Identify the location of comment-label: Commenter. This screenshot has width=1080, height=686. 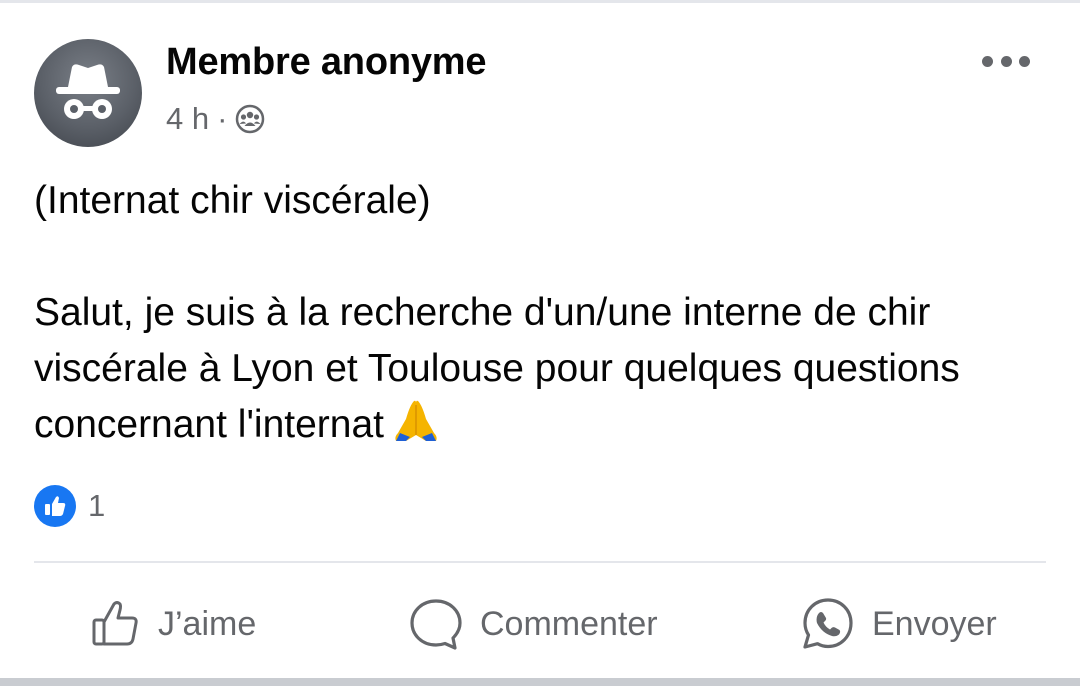
(569, 623).